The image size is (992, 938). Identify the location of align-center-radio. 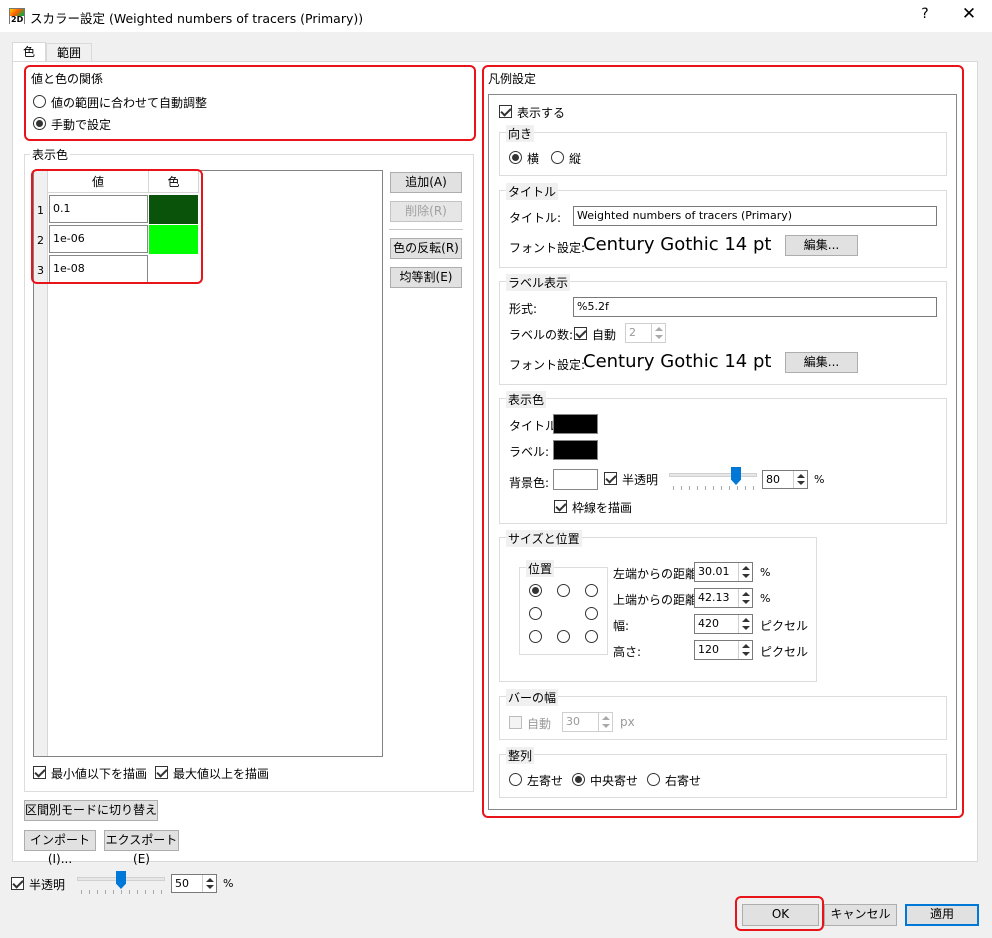
(578, 779).